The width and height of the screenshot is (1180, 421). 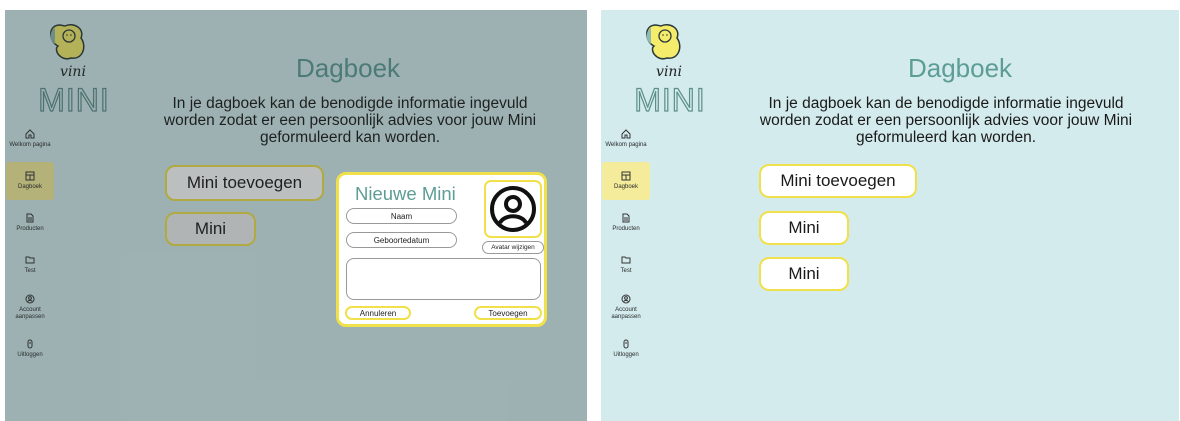 What do you see at coordinates (443, 279) in the screenshot?
I see `notes-textarea` at bounding box center [443, 279].